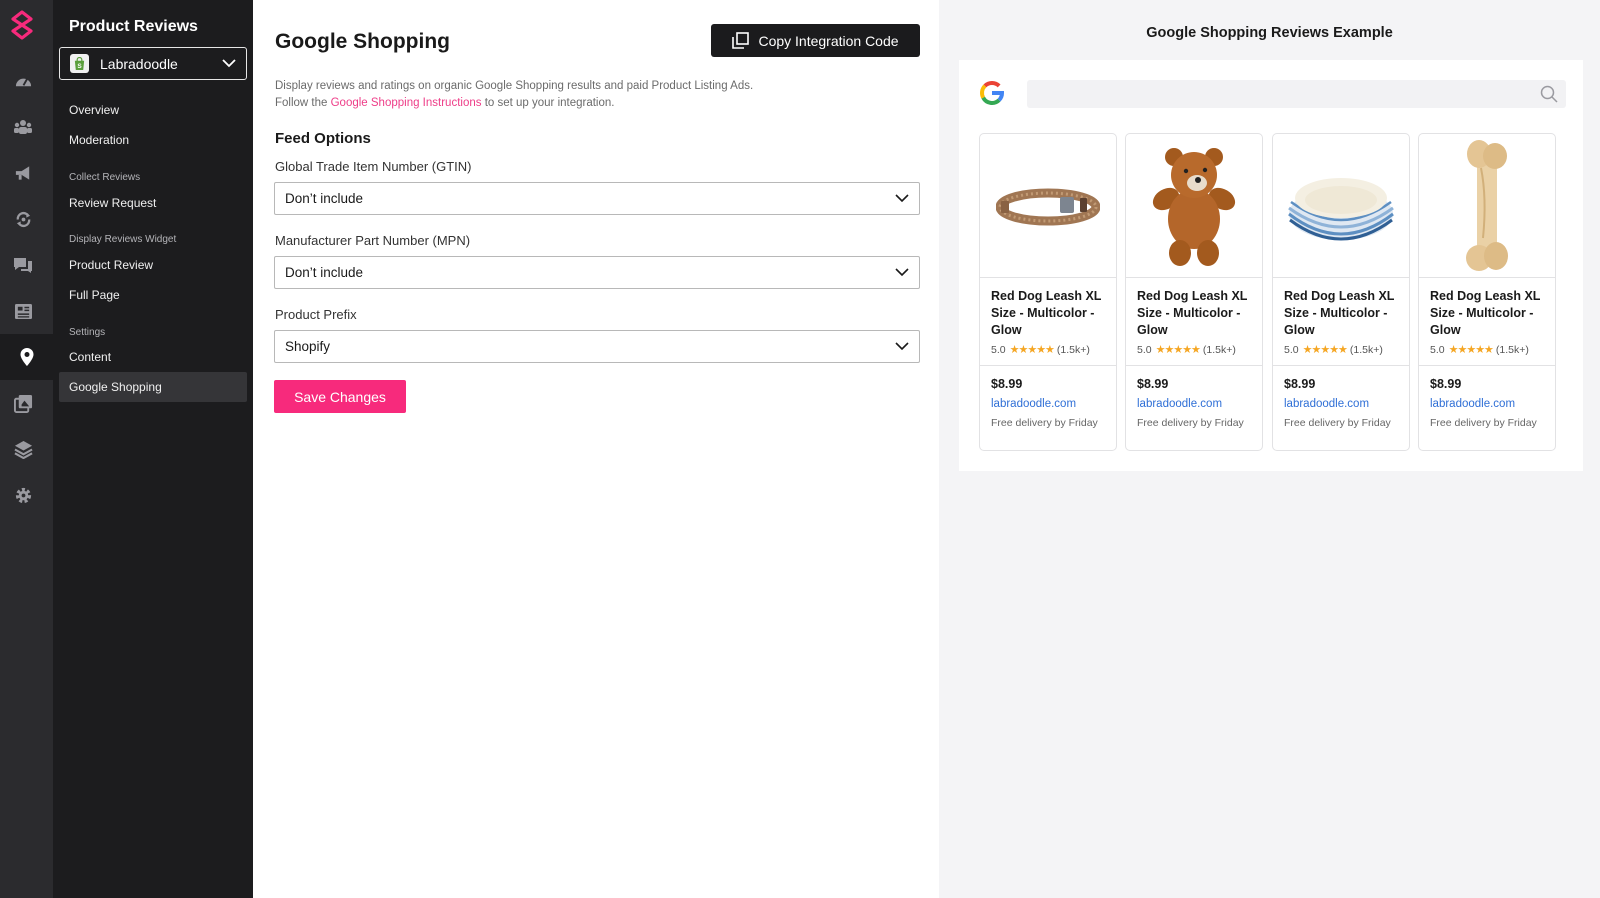 This screenshot has width=1600, height=898. I want to click on megaphone-icon, so click(23, 173).